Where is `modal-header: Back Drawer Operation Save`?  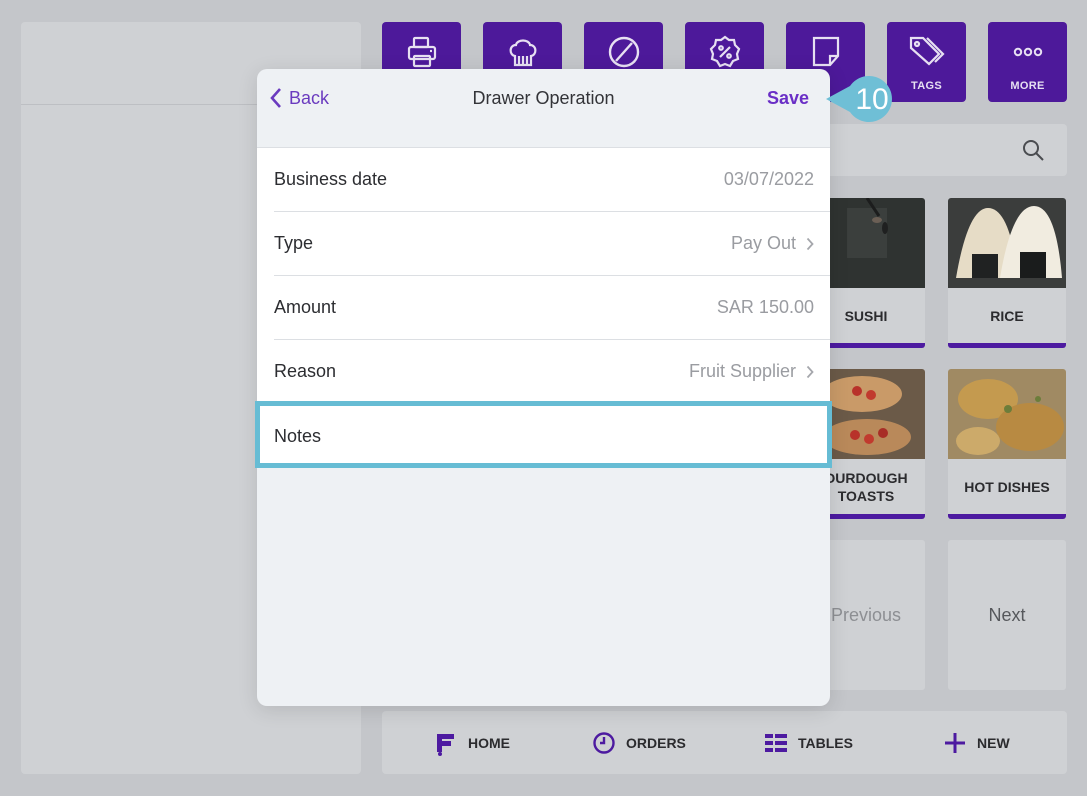 modal-header: Back Drawer Operation Save is located at coordinates (543, 99).